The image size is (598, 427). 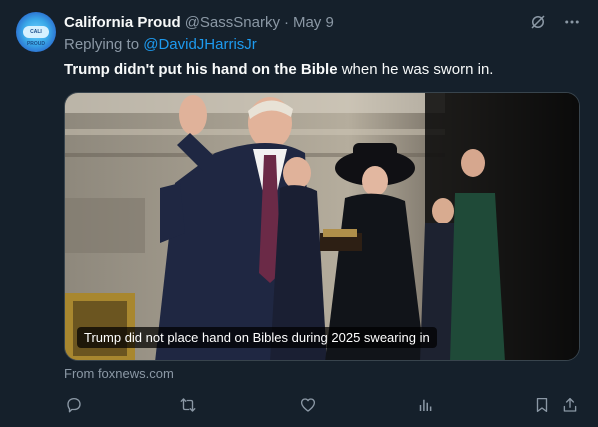 What do you see at coordinates (425, 405) in the screenshot?
I see `views-icon` at bounding box center [425, 405].